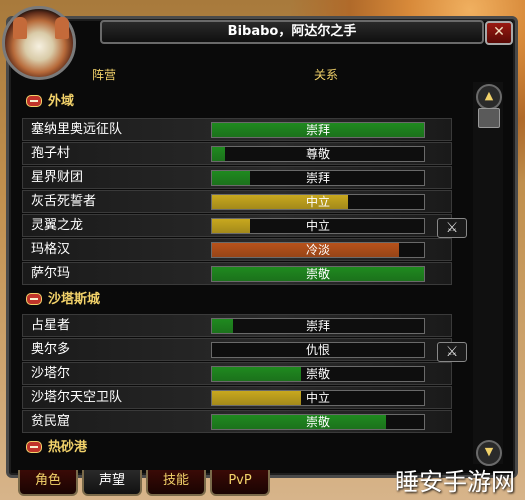  Describe the element at coordinates (326, 75) in the screenshot. I see `relation-column-header: 关系` at that location.